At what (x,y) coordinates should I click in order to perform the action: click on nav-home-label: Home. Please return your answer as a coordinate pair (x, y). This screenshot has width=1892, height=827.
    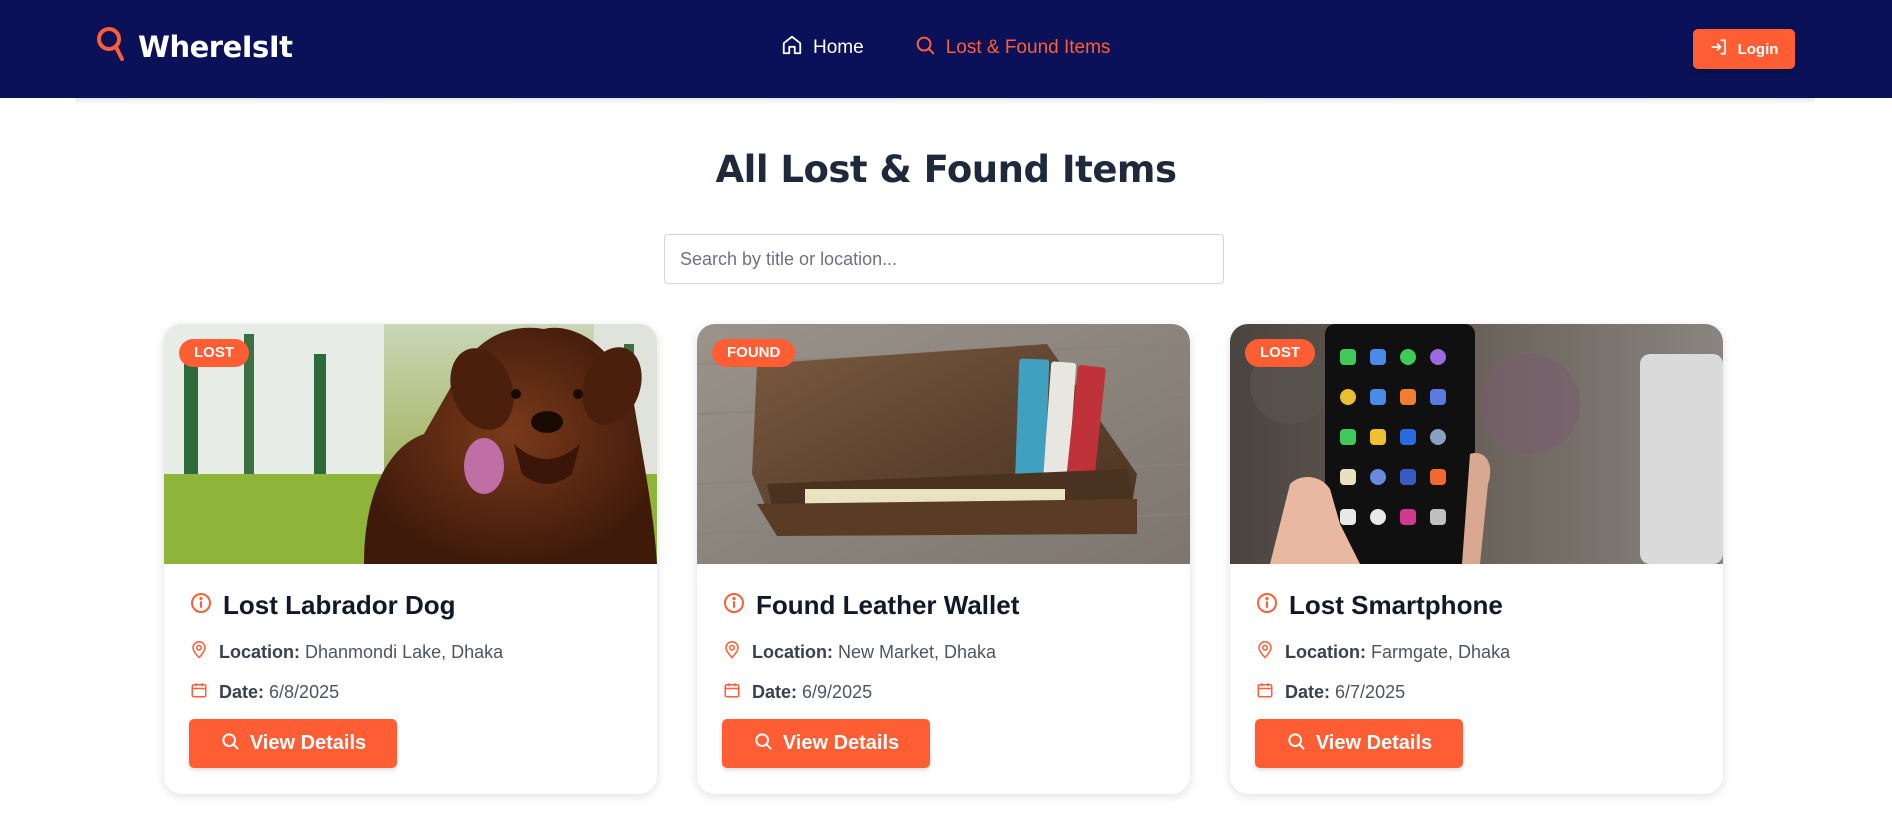
    Looking at the image, I should click on (838, 47).